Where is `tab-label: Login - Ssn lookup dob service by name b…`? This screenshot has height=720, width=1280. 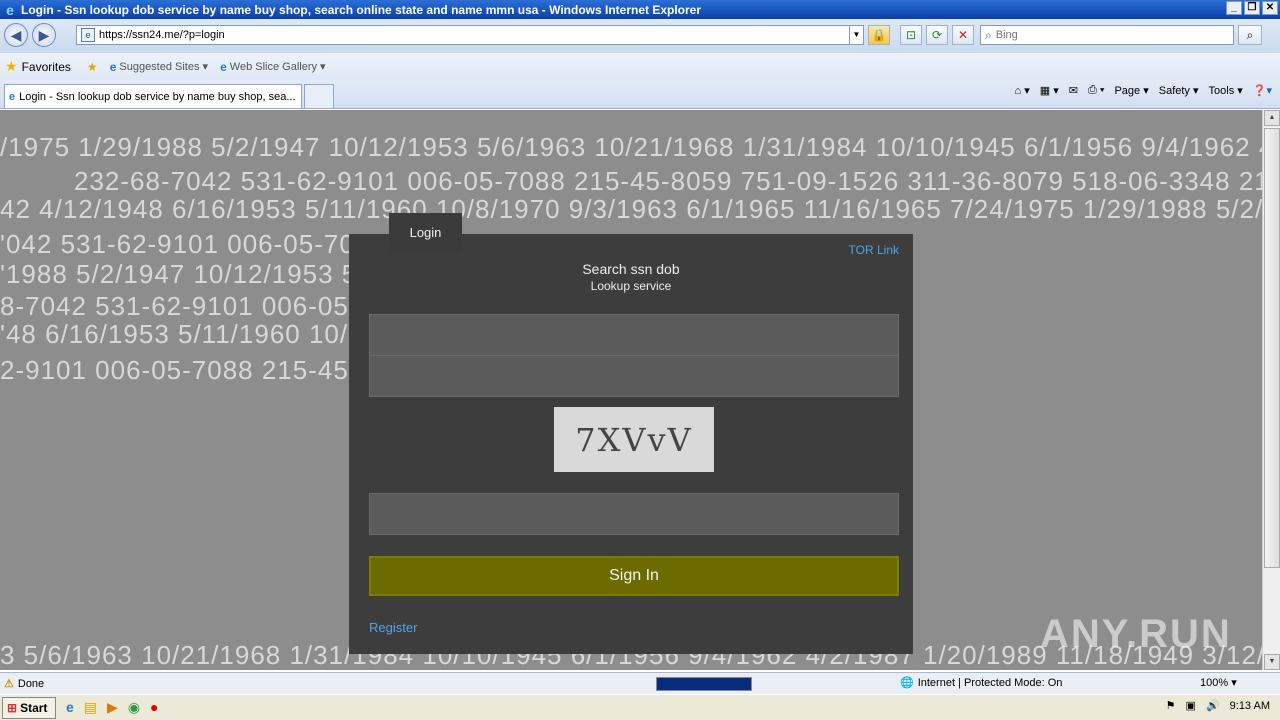
tab-label: Login - Ssn lookup dob service by name b… is located at coordinates (157, 96).